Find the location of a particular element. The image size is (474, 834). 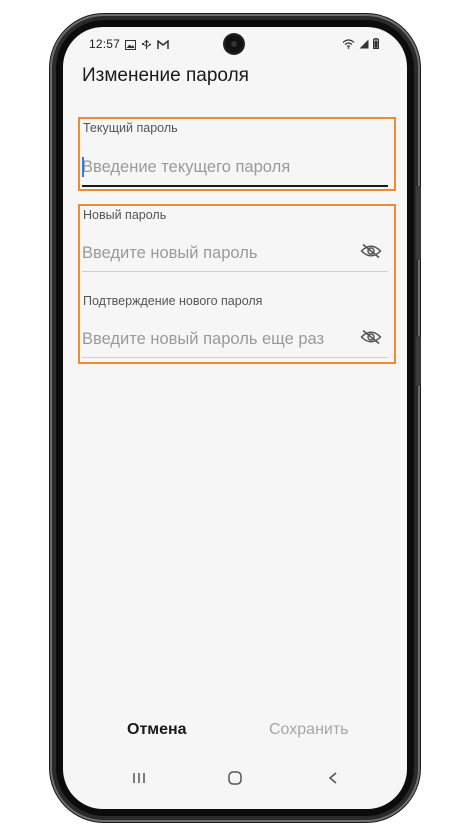

confirm-password-underline is located at coordinates (235, 357).